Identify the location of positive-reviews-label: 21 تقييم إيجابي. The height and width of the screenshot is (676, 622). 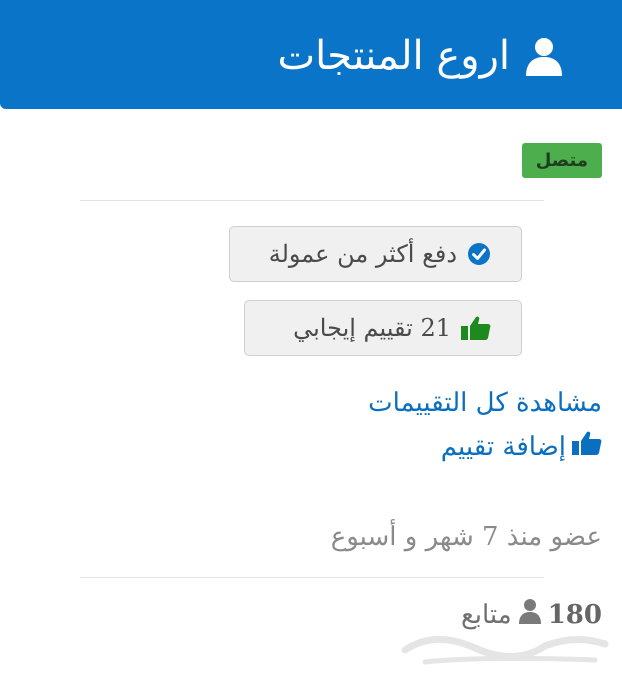
(372, 328).